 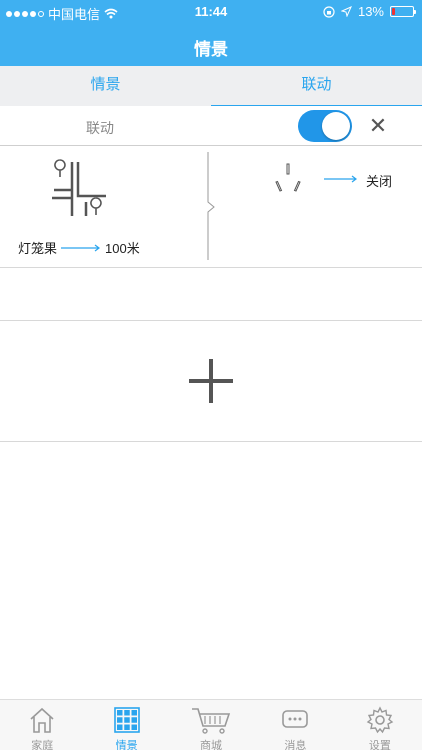 I want to click on navigation-bar: 中国电信 11:44 13% 情景, so click(x=211, y=33).